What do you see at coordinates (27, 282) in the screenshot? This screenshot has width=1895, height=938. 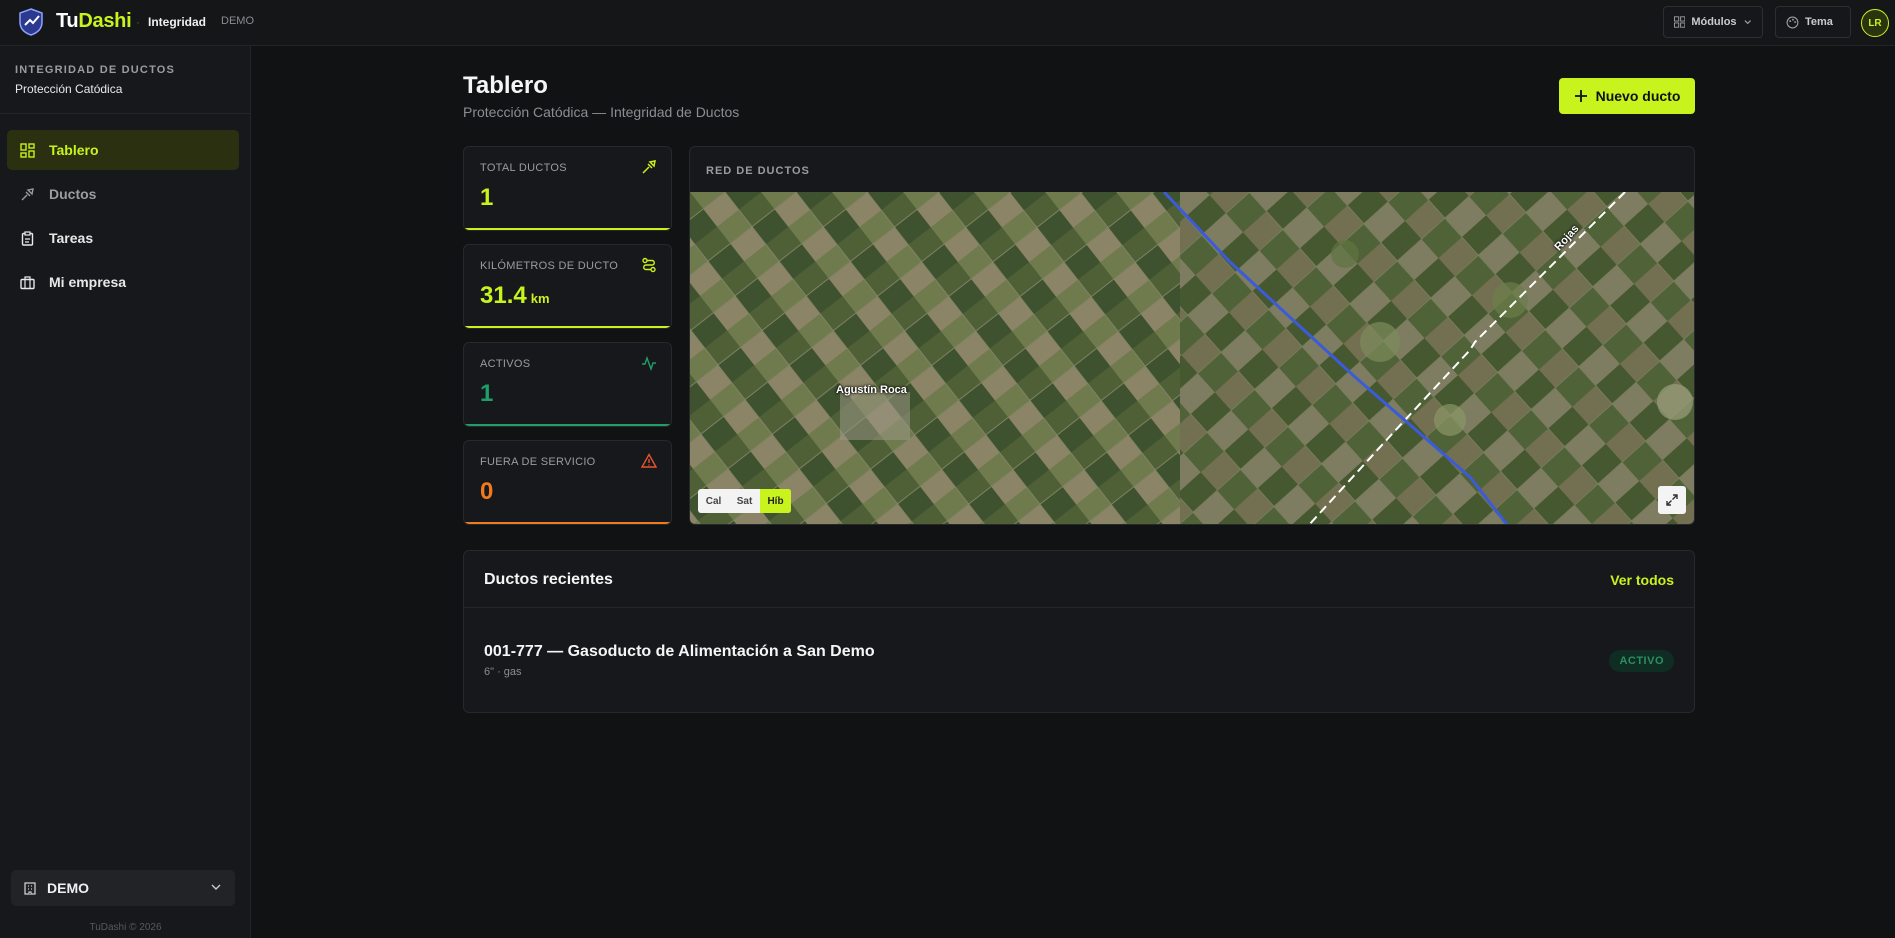 I see `briefcase-icon` at bounding box center [27, 282].